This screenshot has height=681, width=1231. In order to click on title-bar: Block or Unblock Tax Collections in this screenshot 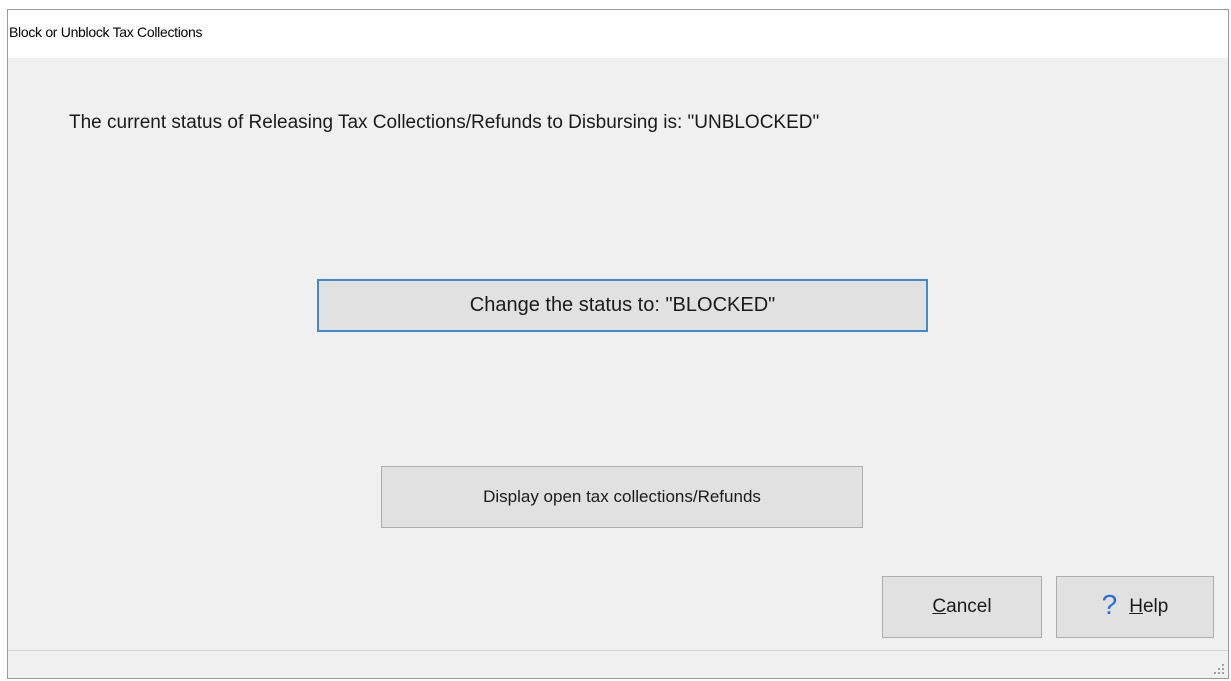, I will do `click(618, 34)`.